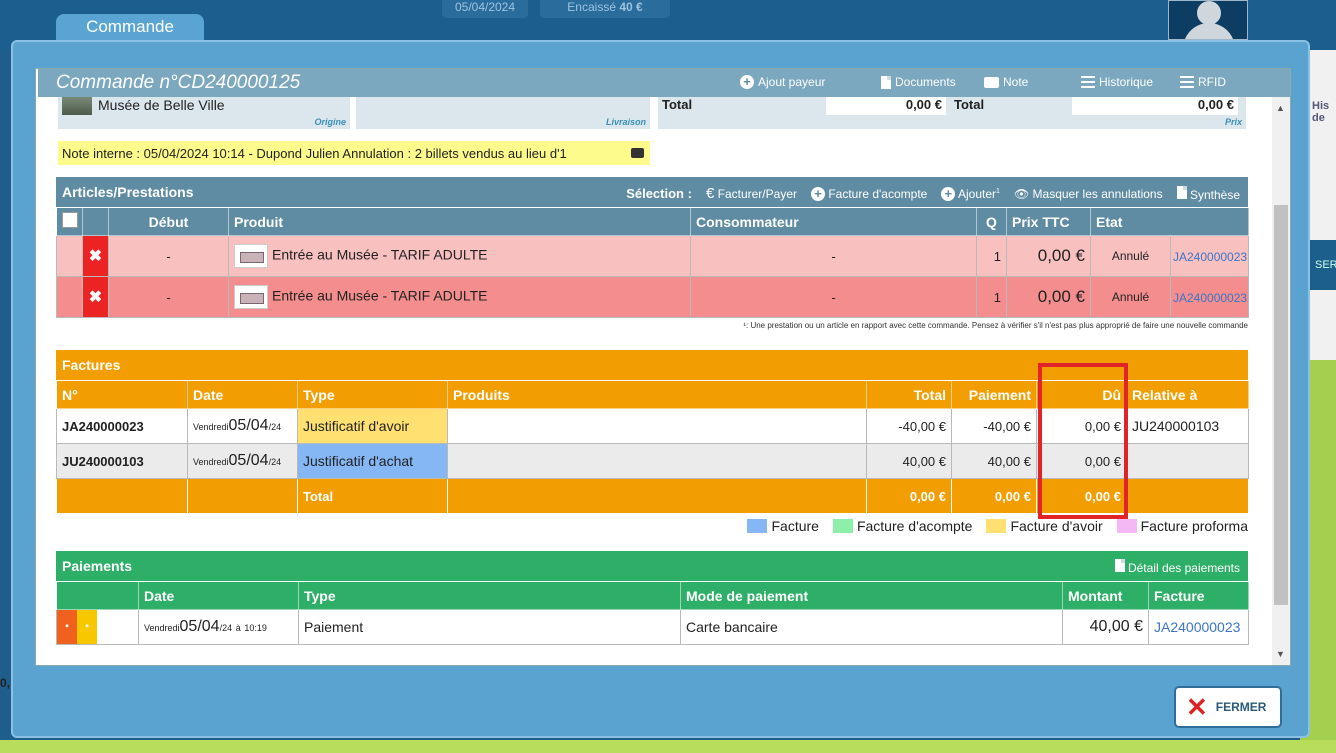 This screenshot has height=753, width=1336. I want to click on vertical-scrollbar: ▲ ▼, so click(1281, 381).